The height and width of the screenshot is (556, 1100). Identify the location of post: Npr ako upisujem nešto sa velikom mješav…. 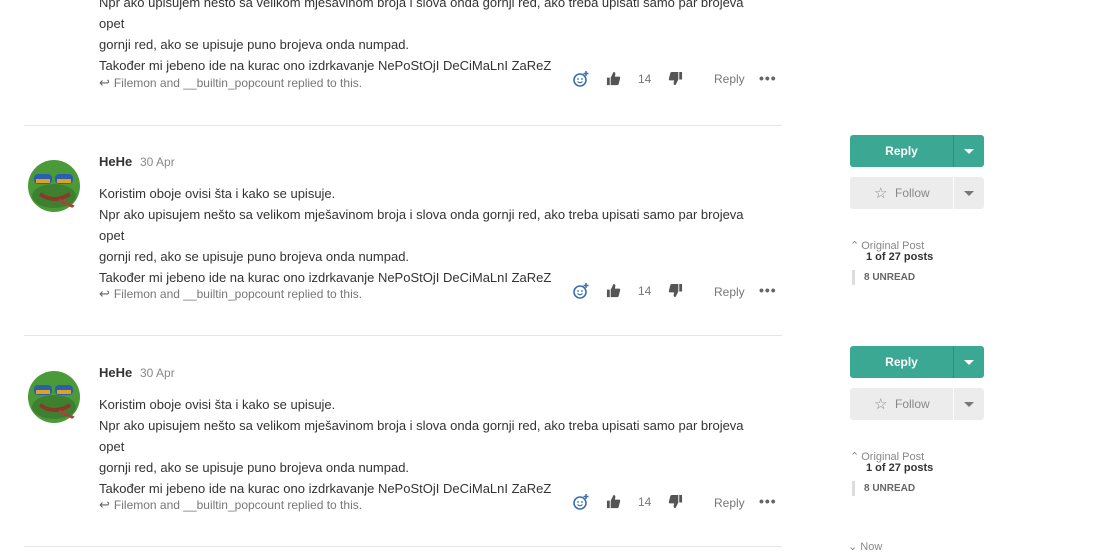
(403, 51).